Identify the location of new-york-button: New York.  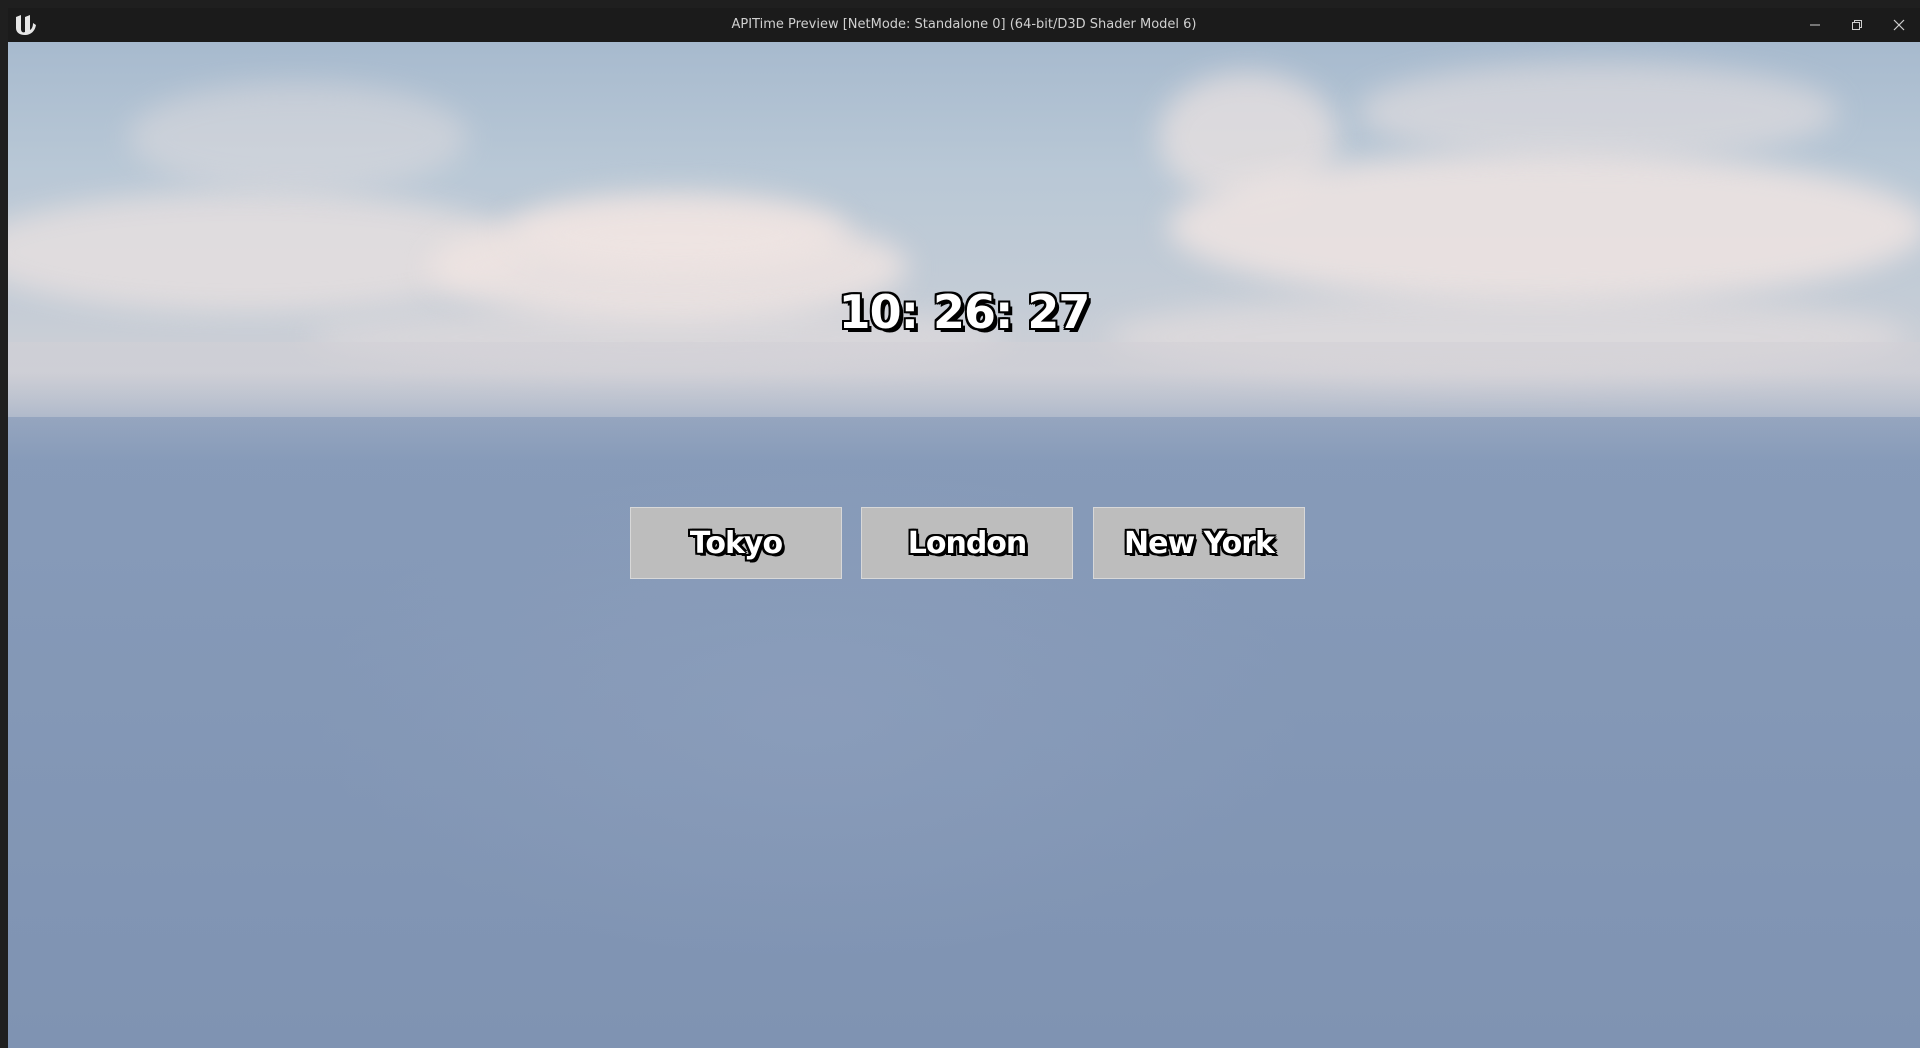
(1199, 543).